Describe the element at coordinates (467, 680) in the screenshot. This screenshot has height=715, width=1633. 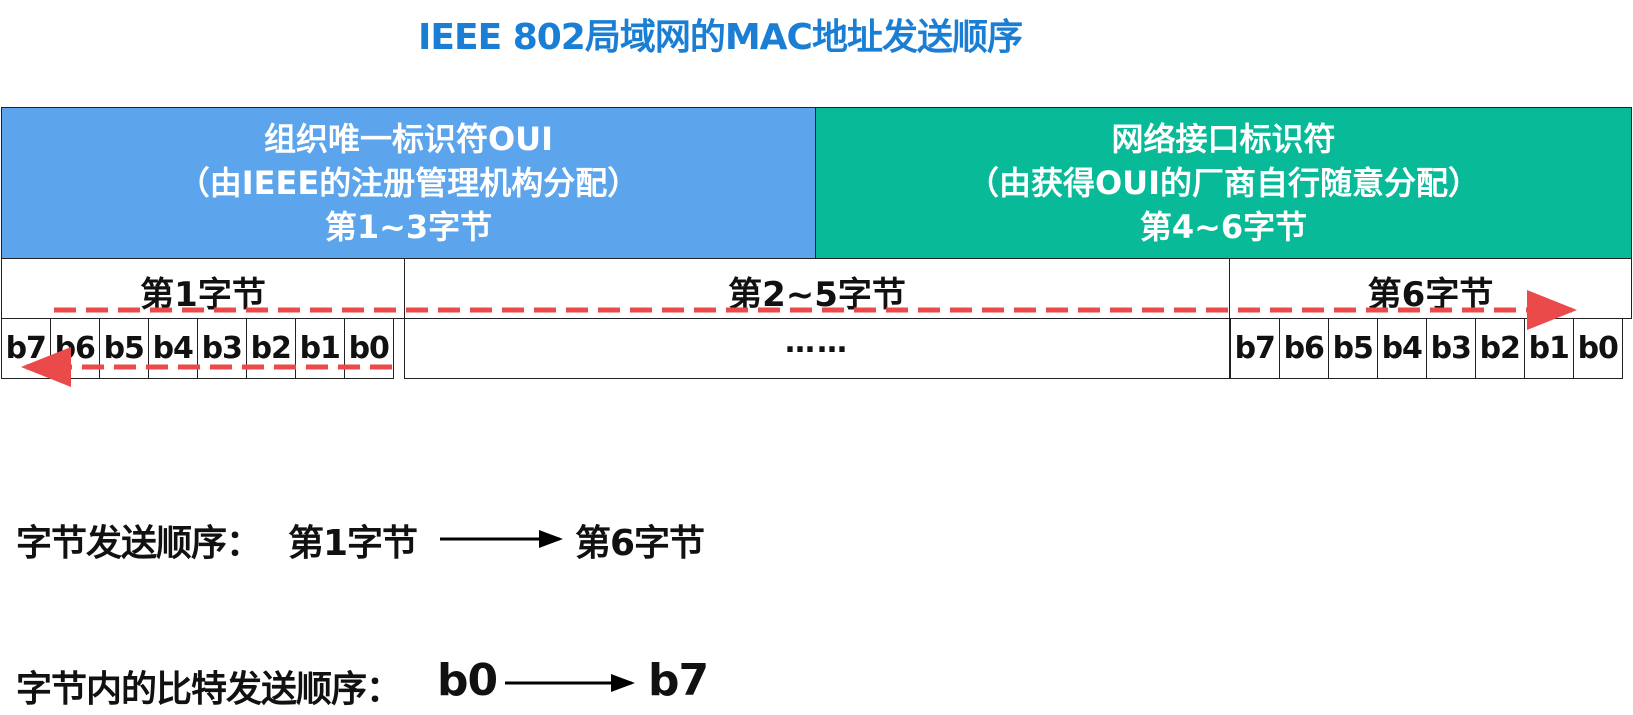
I see `bit-order-from: b0` at that location.